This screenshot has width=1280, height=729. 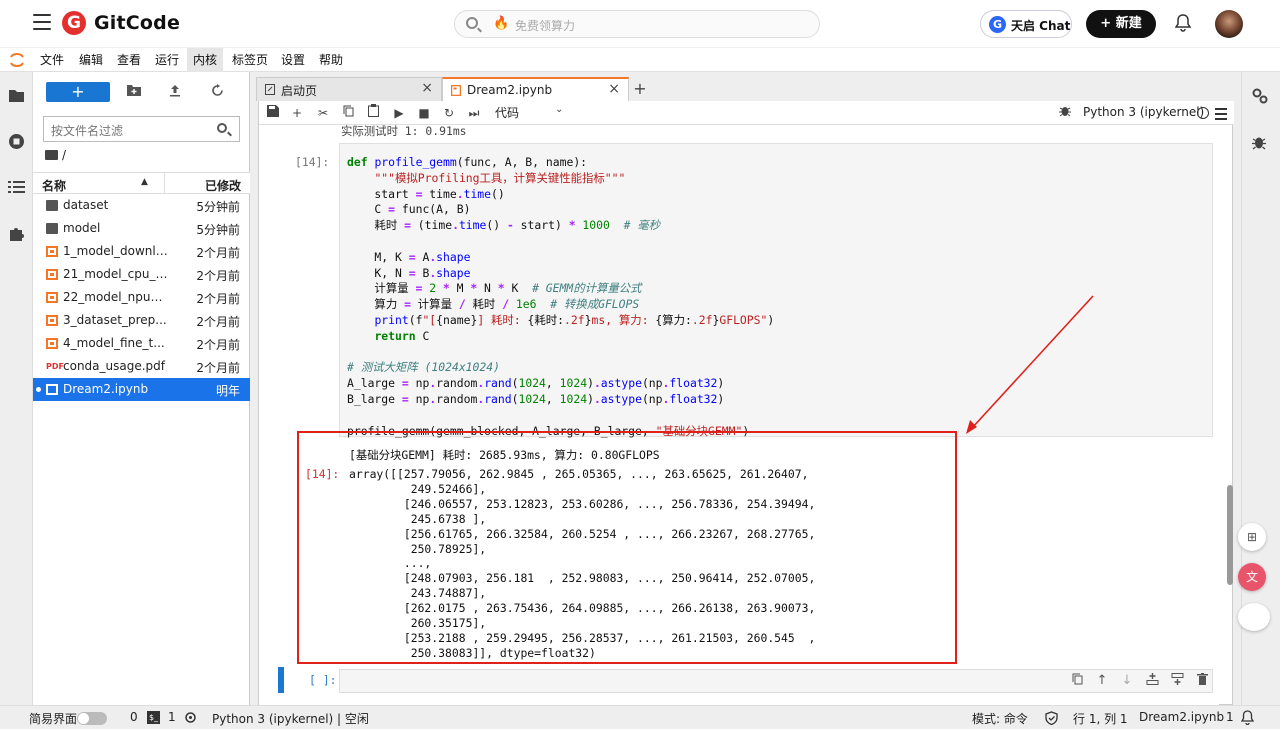 What do you see at coordinates (190, 719) in the screenshot?
I see `kernel-gear-icon` at bounding box center [190, 719].